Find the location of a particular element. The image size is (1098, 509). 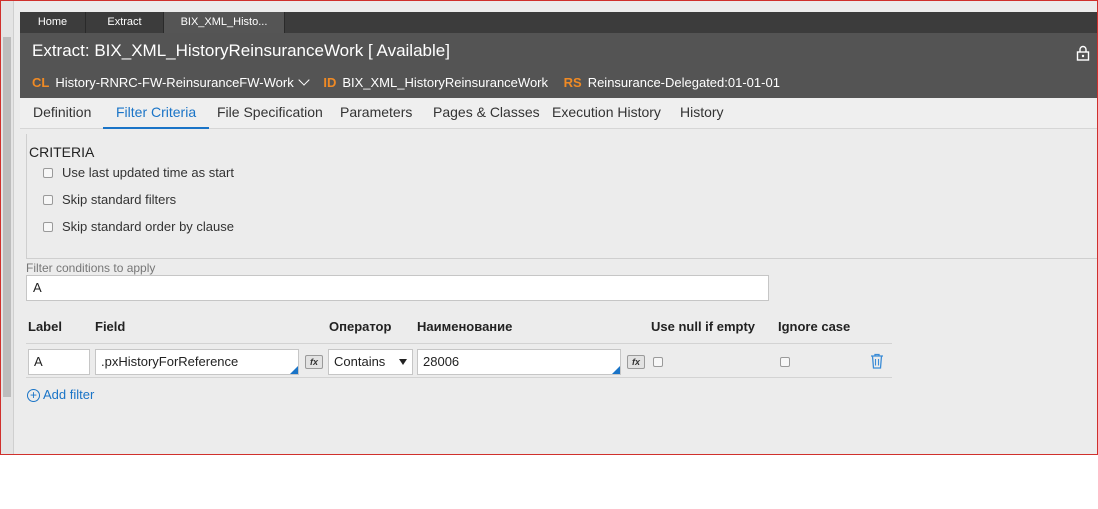

plus-circle-icon: + is located at coordinates (33, 395).